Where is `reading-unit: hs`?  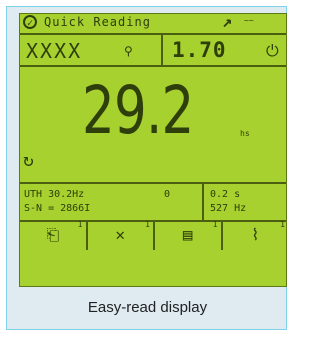
reading-unit: hs is located at coordinates (245, 133).